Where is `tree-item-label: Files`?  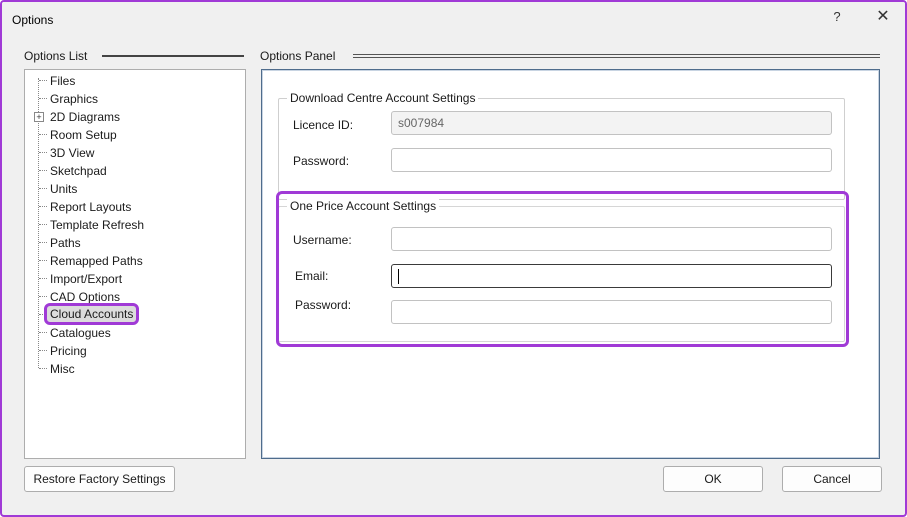 tree-item-label: Files is located at coordinates (63, 81).